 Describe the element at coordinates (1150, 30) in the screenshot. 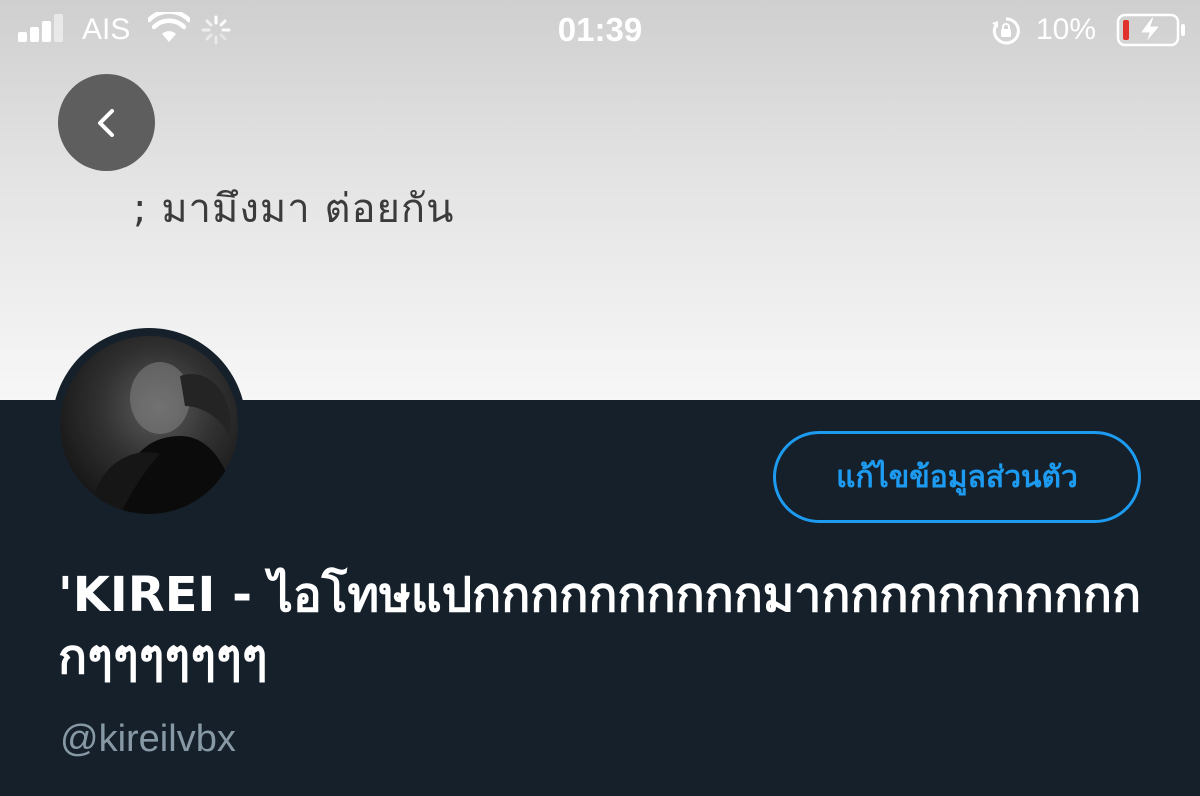

I see `battery-charging-icon` at that location.